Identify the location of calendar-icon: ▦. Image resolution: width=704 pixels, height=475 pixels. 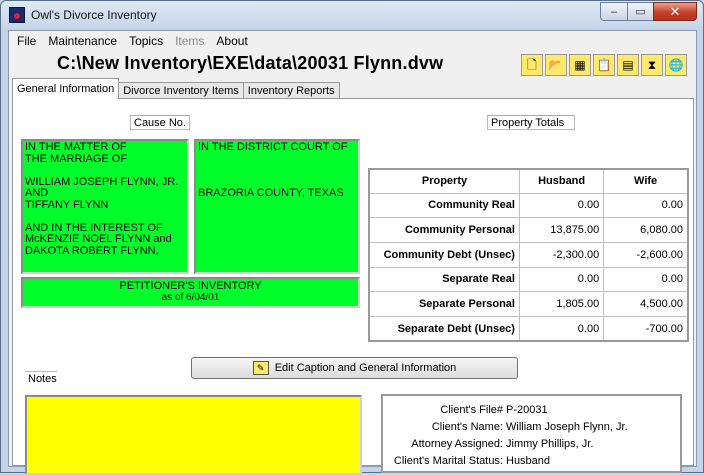
(580, 65).